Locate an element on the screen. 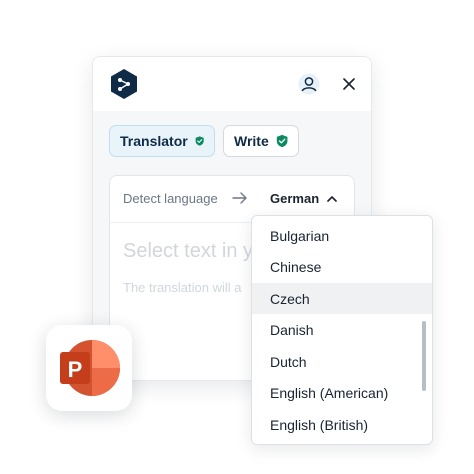 This screenshot has height=474, width=474. target-language-button: German is located at coordinates (303, 198).